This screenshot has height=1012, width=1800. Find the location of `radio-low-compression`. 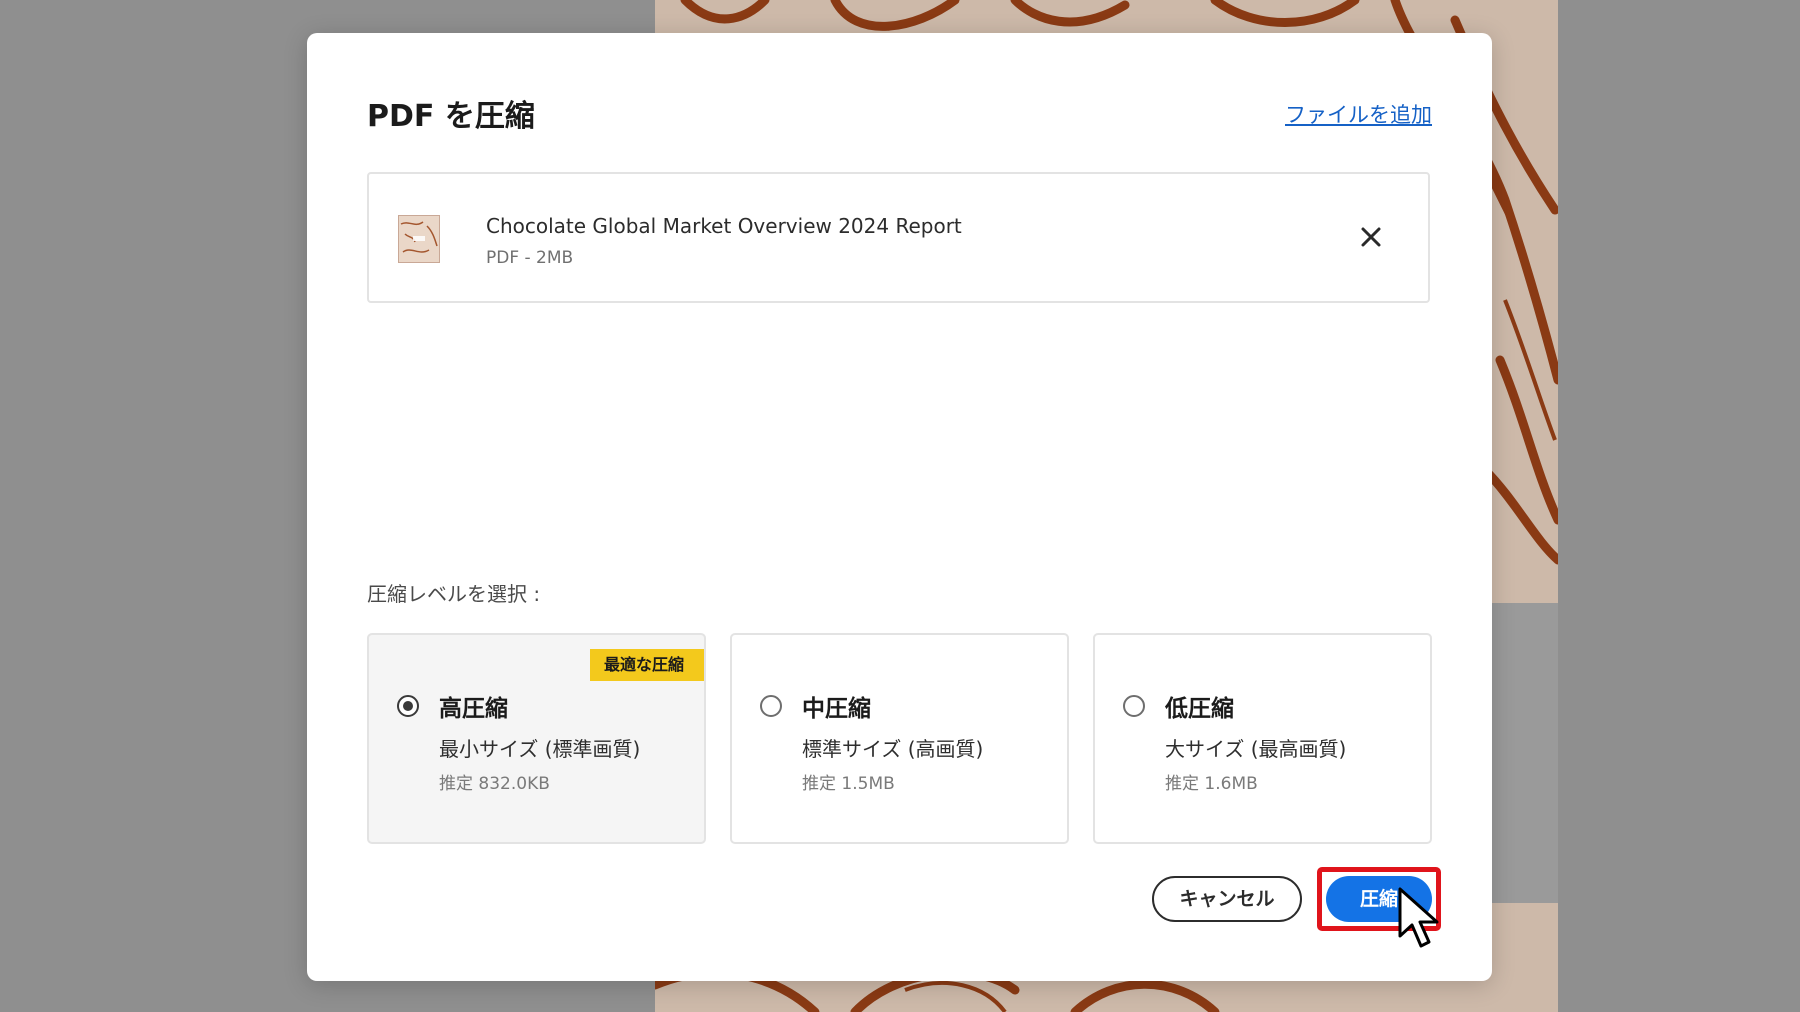

radio-low-compression is located at coordinates (1134, 706).